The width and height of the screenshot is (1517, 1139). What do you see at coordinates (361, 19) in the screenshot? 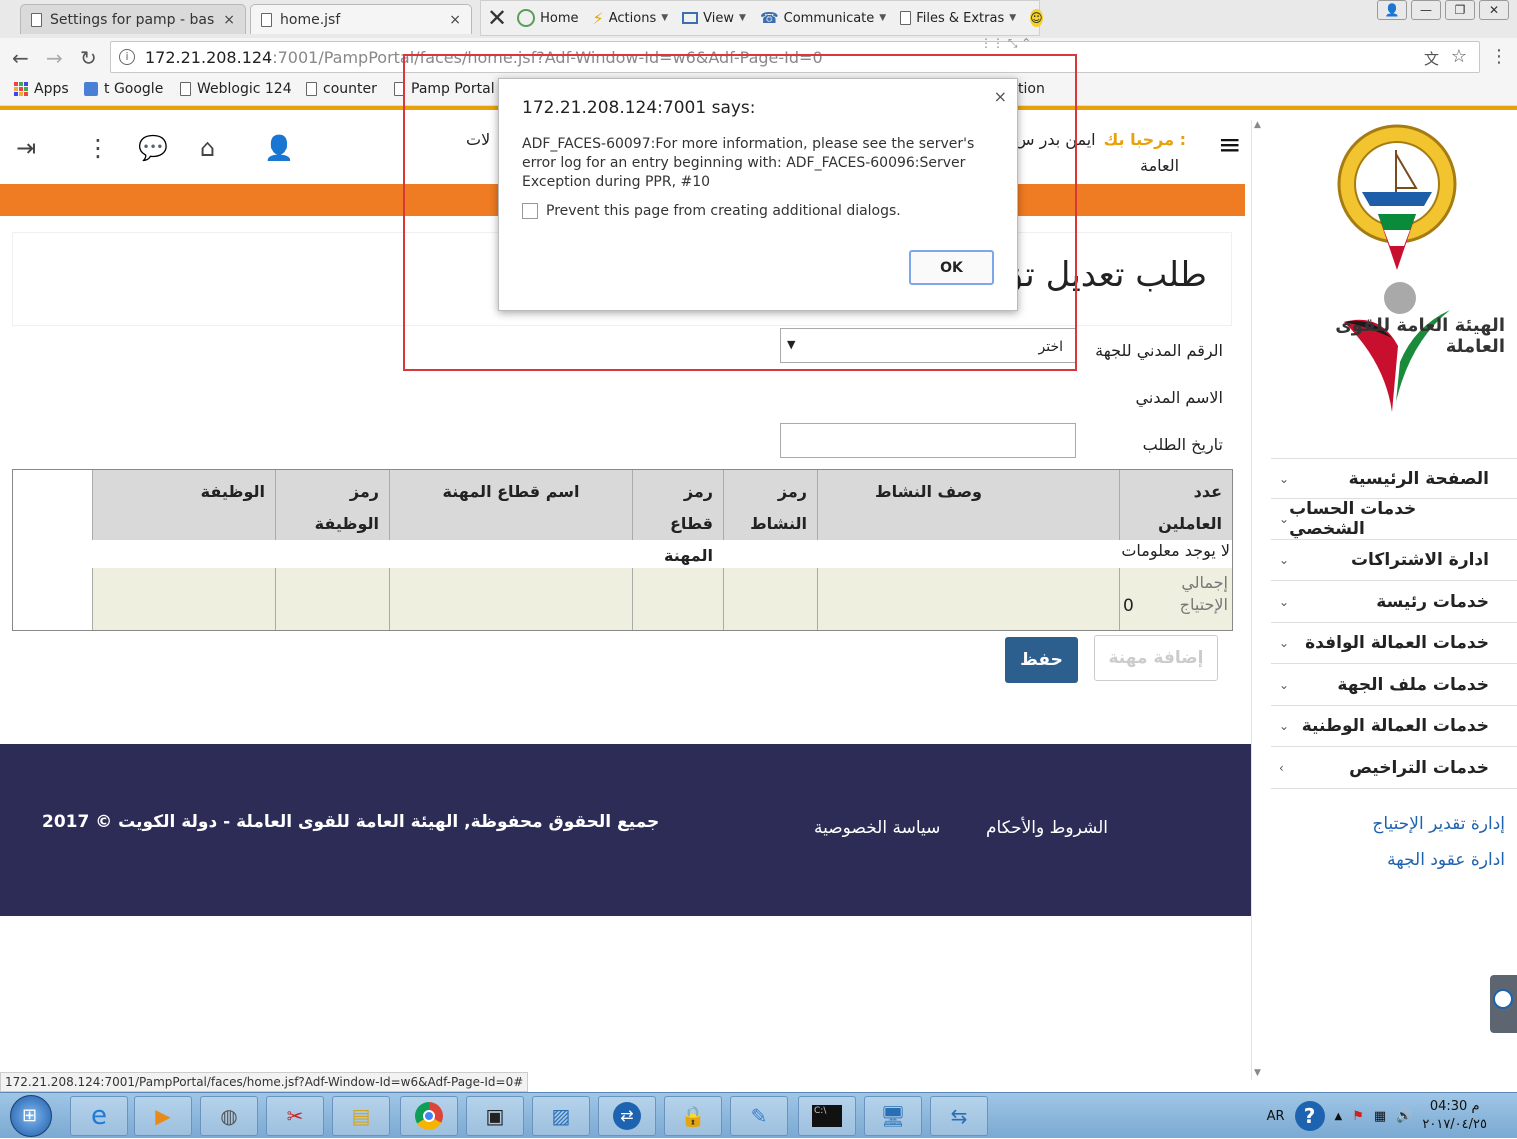
I see `tab-home: home.jsf ×` at bounding box center [361, 19].